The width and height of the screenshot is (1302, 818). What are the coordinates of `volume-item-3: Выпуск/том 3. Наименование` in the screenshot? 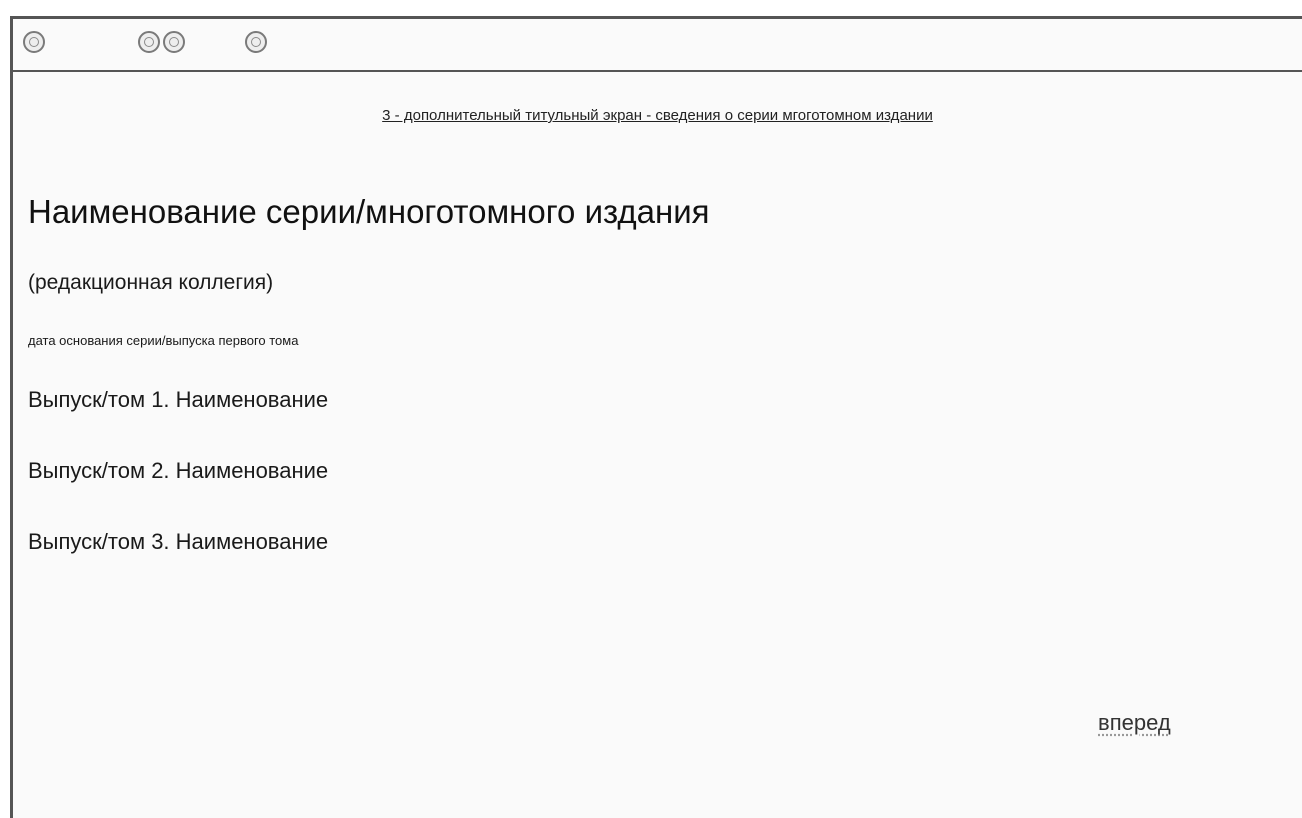 It's located at (178, 542).